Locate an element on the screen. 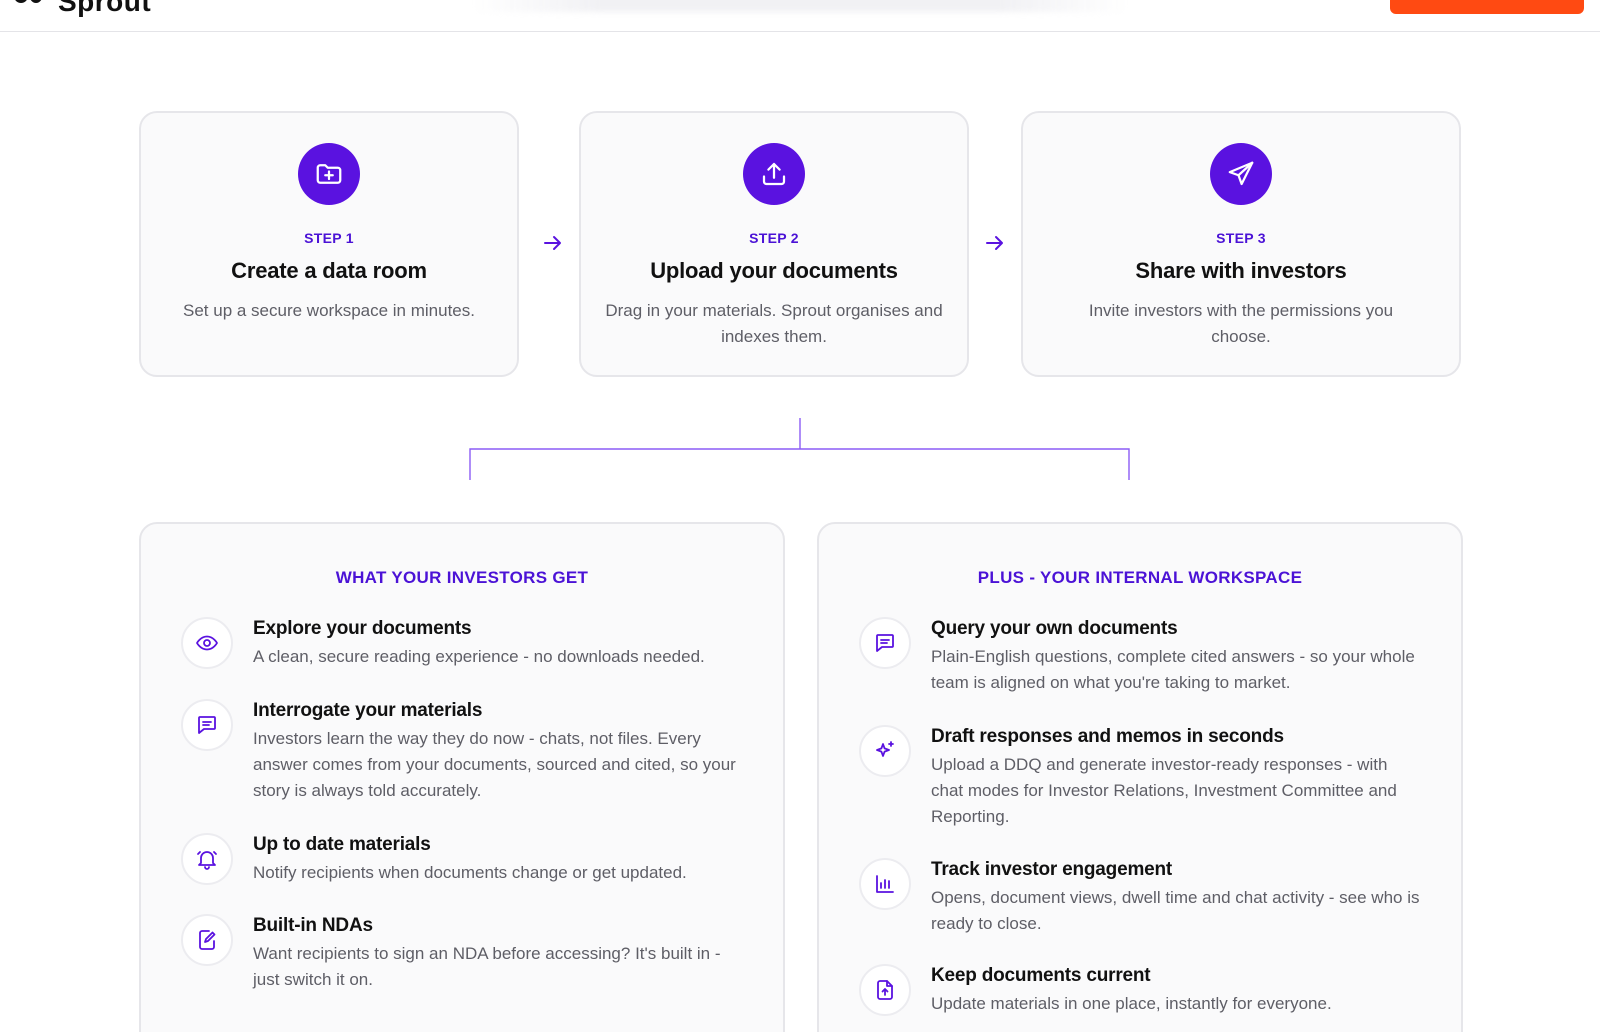 This screenshot has height=1032, width=1600. upload-icon is located at coordinates (774, 174).